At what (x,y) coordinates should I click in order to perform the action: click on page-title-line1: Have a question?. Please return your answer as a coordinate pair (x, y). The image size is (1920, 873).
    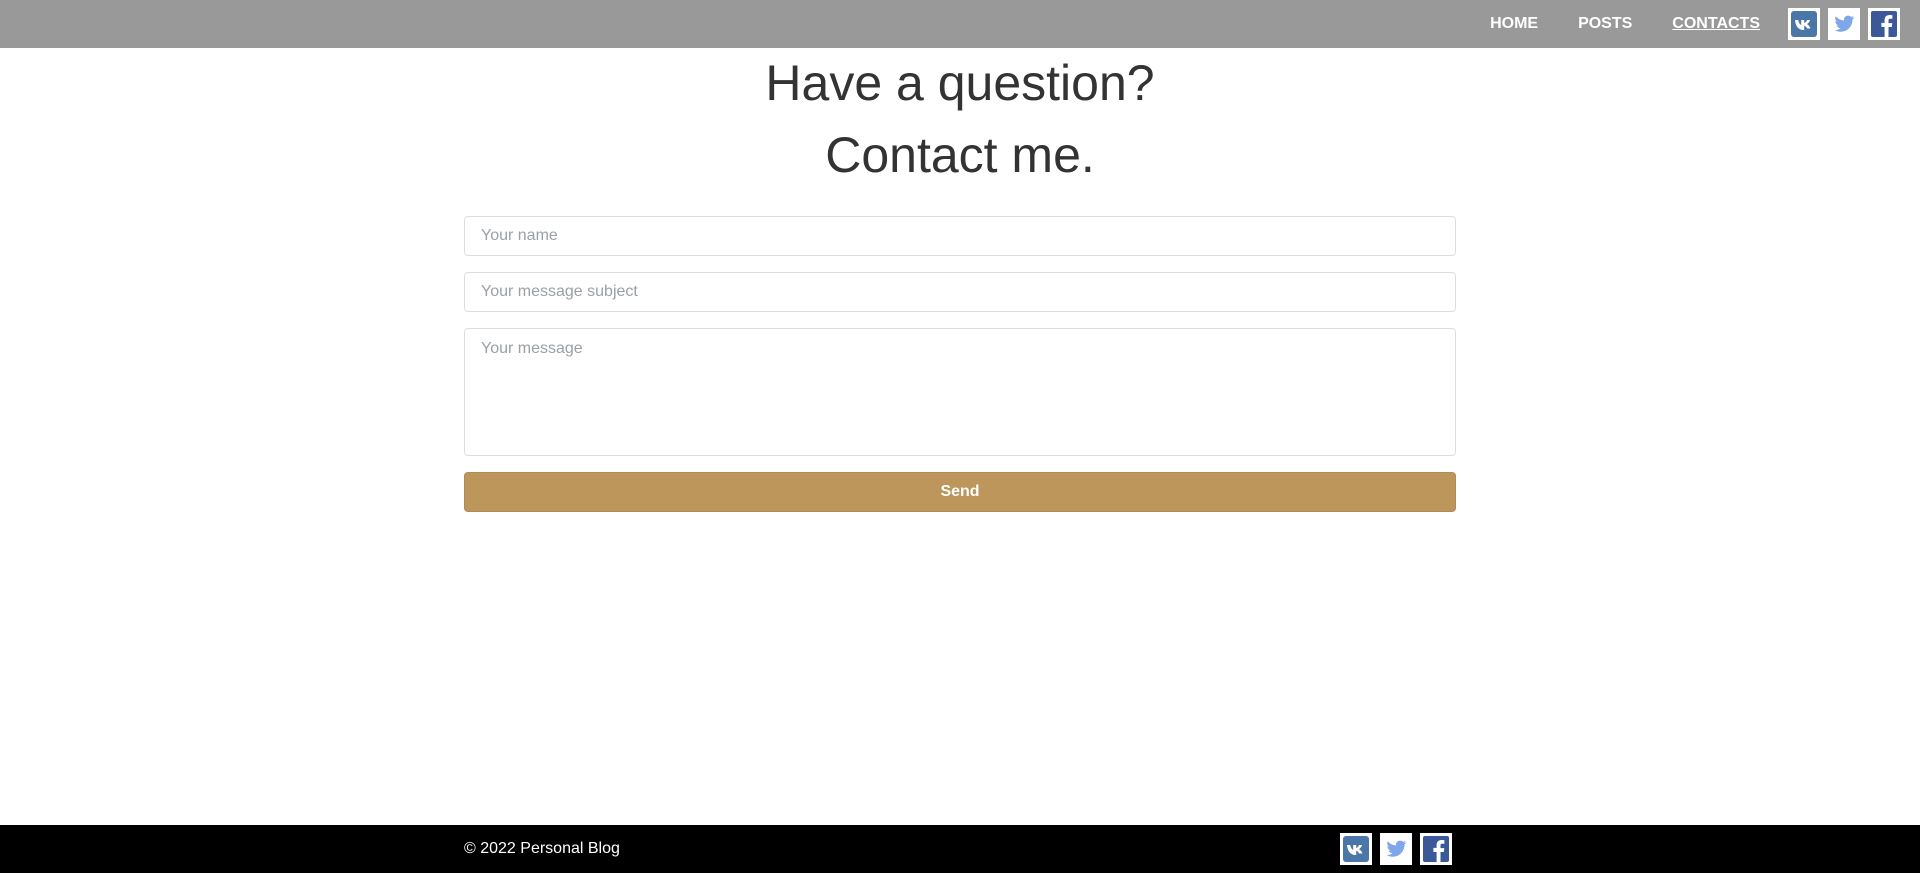
    Looking at the image, I should click on (960, 83).